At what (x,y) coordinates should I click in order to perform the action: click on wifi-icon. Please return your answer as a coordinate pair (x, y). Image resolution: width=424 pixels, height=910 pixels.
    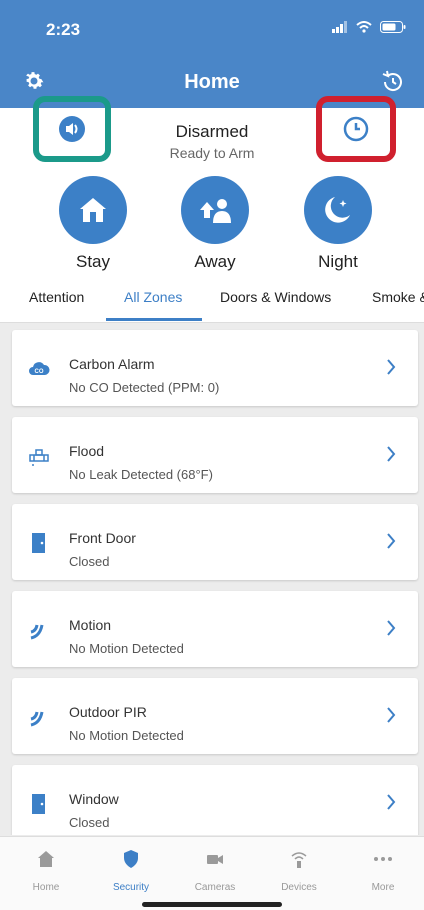
    Looking at the image, I should click on (364, 27).